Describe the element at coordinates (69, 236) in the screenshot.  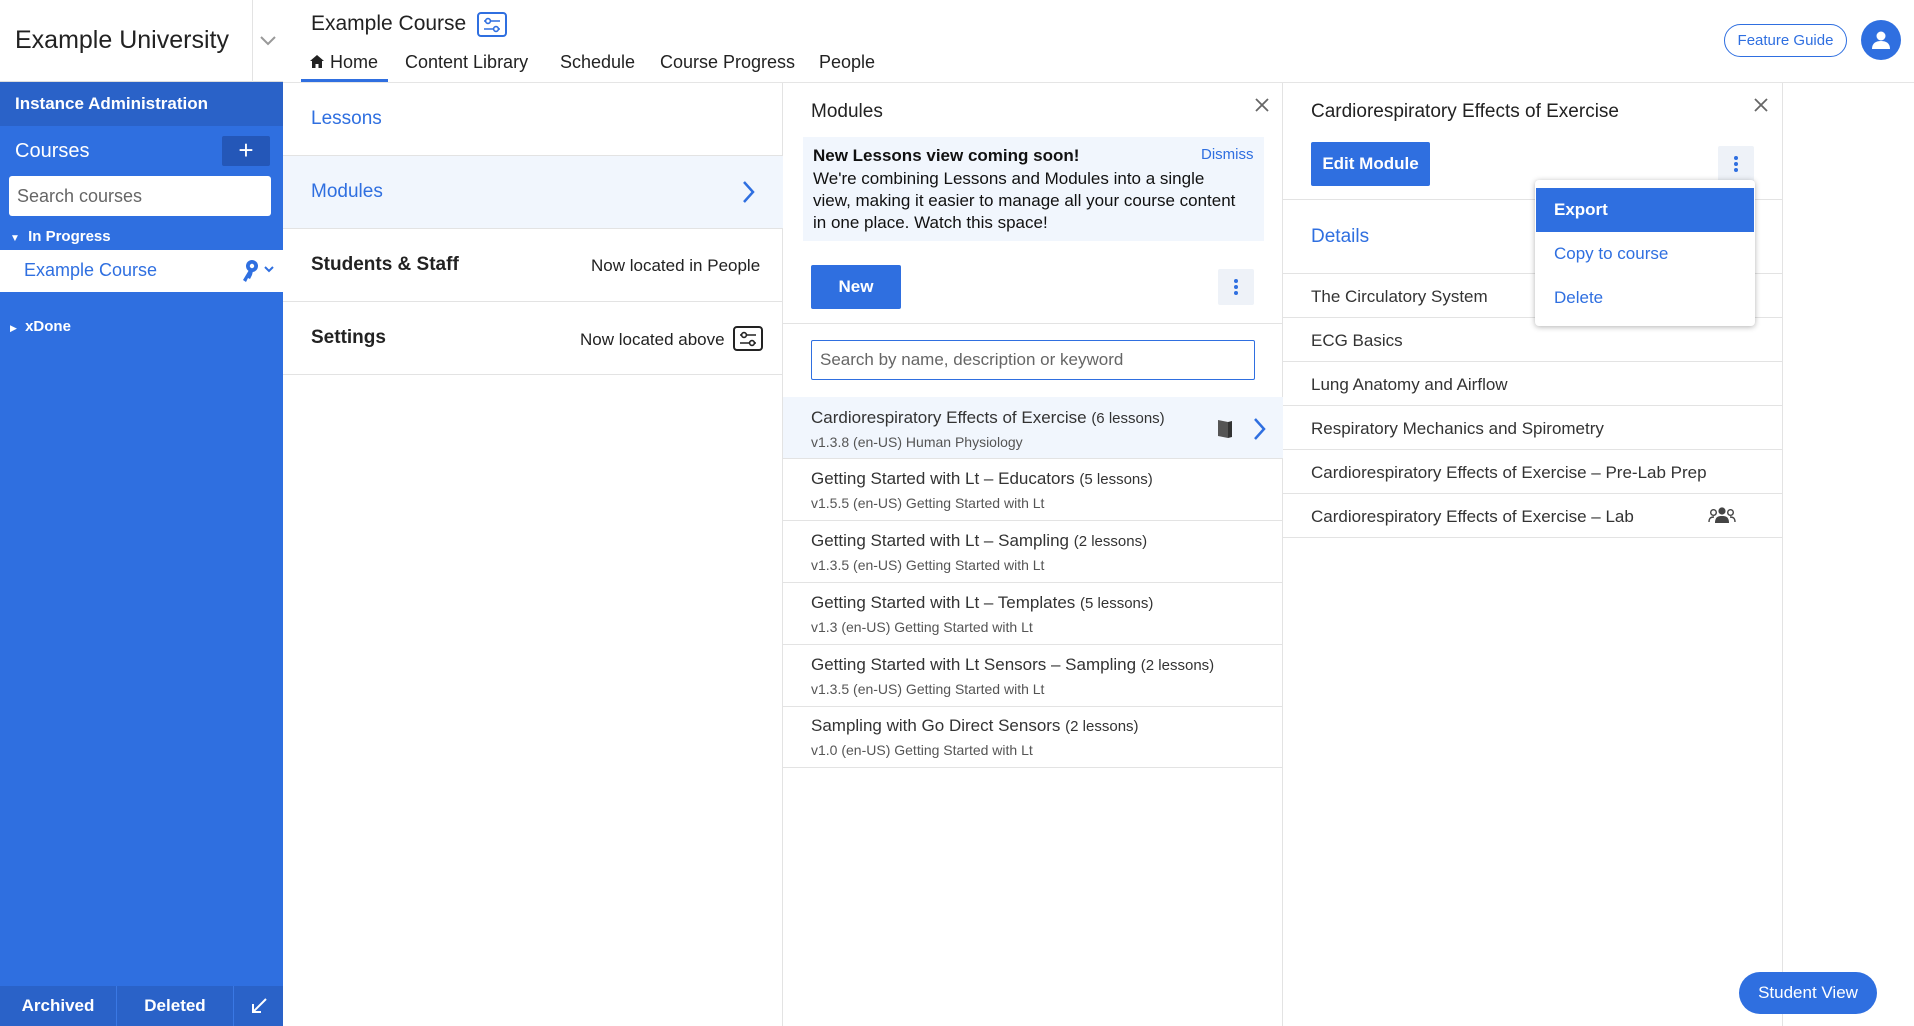
I see `group-label: In Progress` at that location.